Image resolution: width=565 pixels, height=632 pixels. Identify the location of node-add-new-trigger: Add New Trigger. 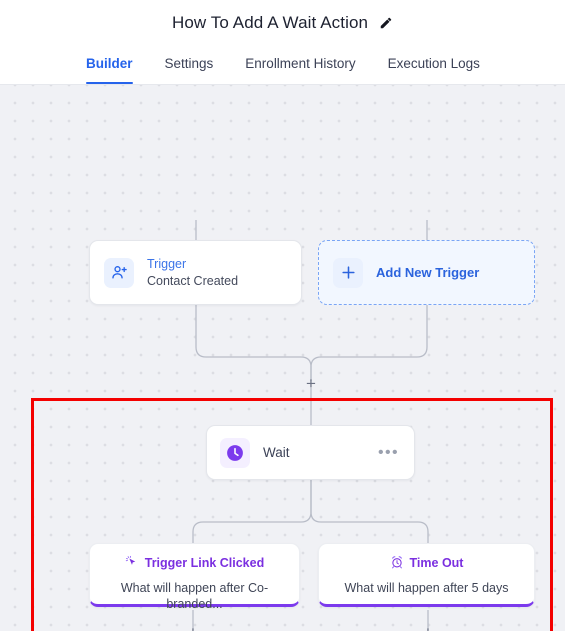
(426, 272).